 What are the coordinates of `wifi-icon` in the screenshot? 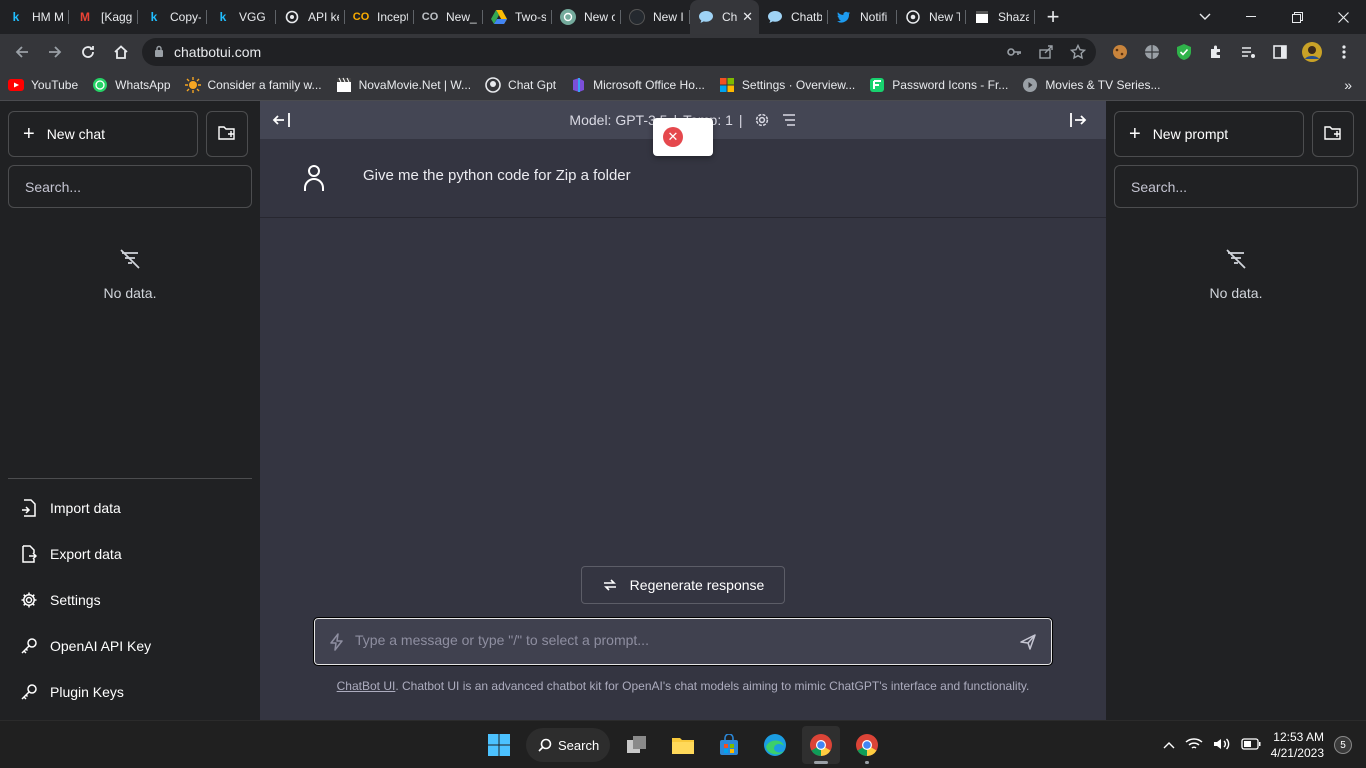 It's located at (1194, 745).